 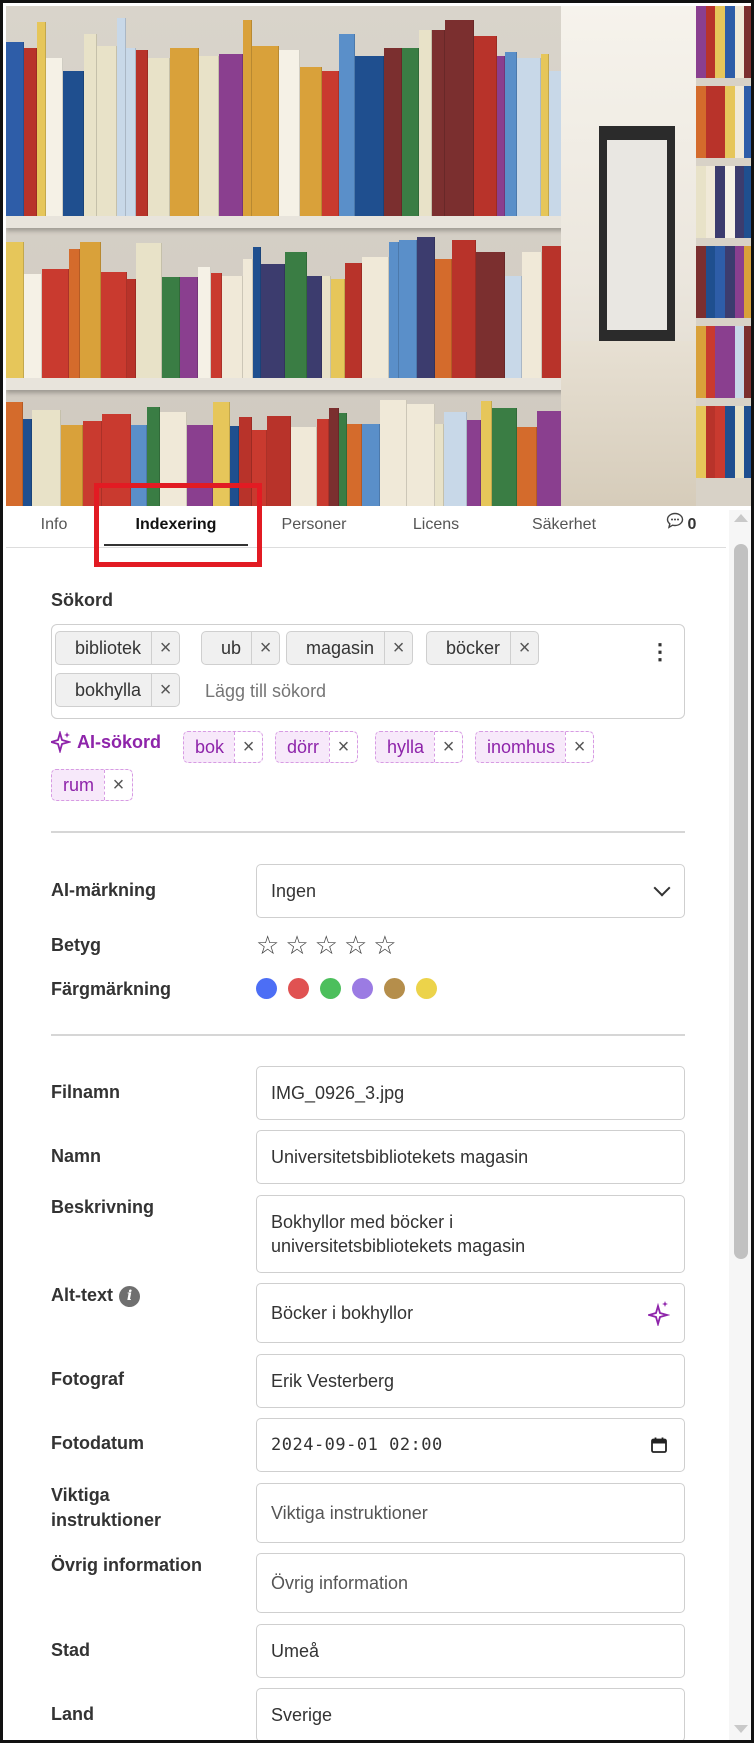 What do you see at coordinates (223, 747) in the screenshot?
I see `ai-keyword-chip: bok ×` at bounding box center [223, 747].